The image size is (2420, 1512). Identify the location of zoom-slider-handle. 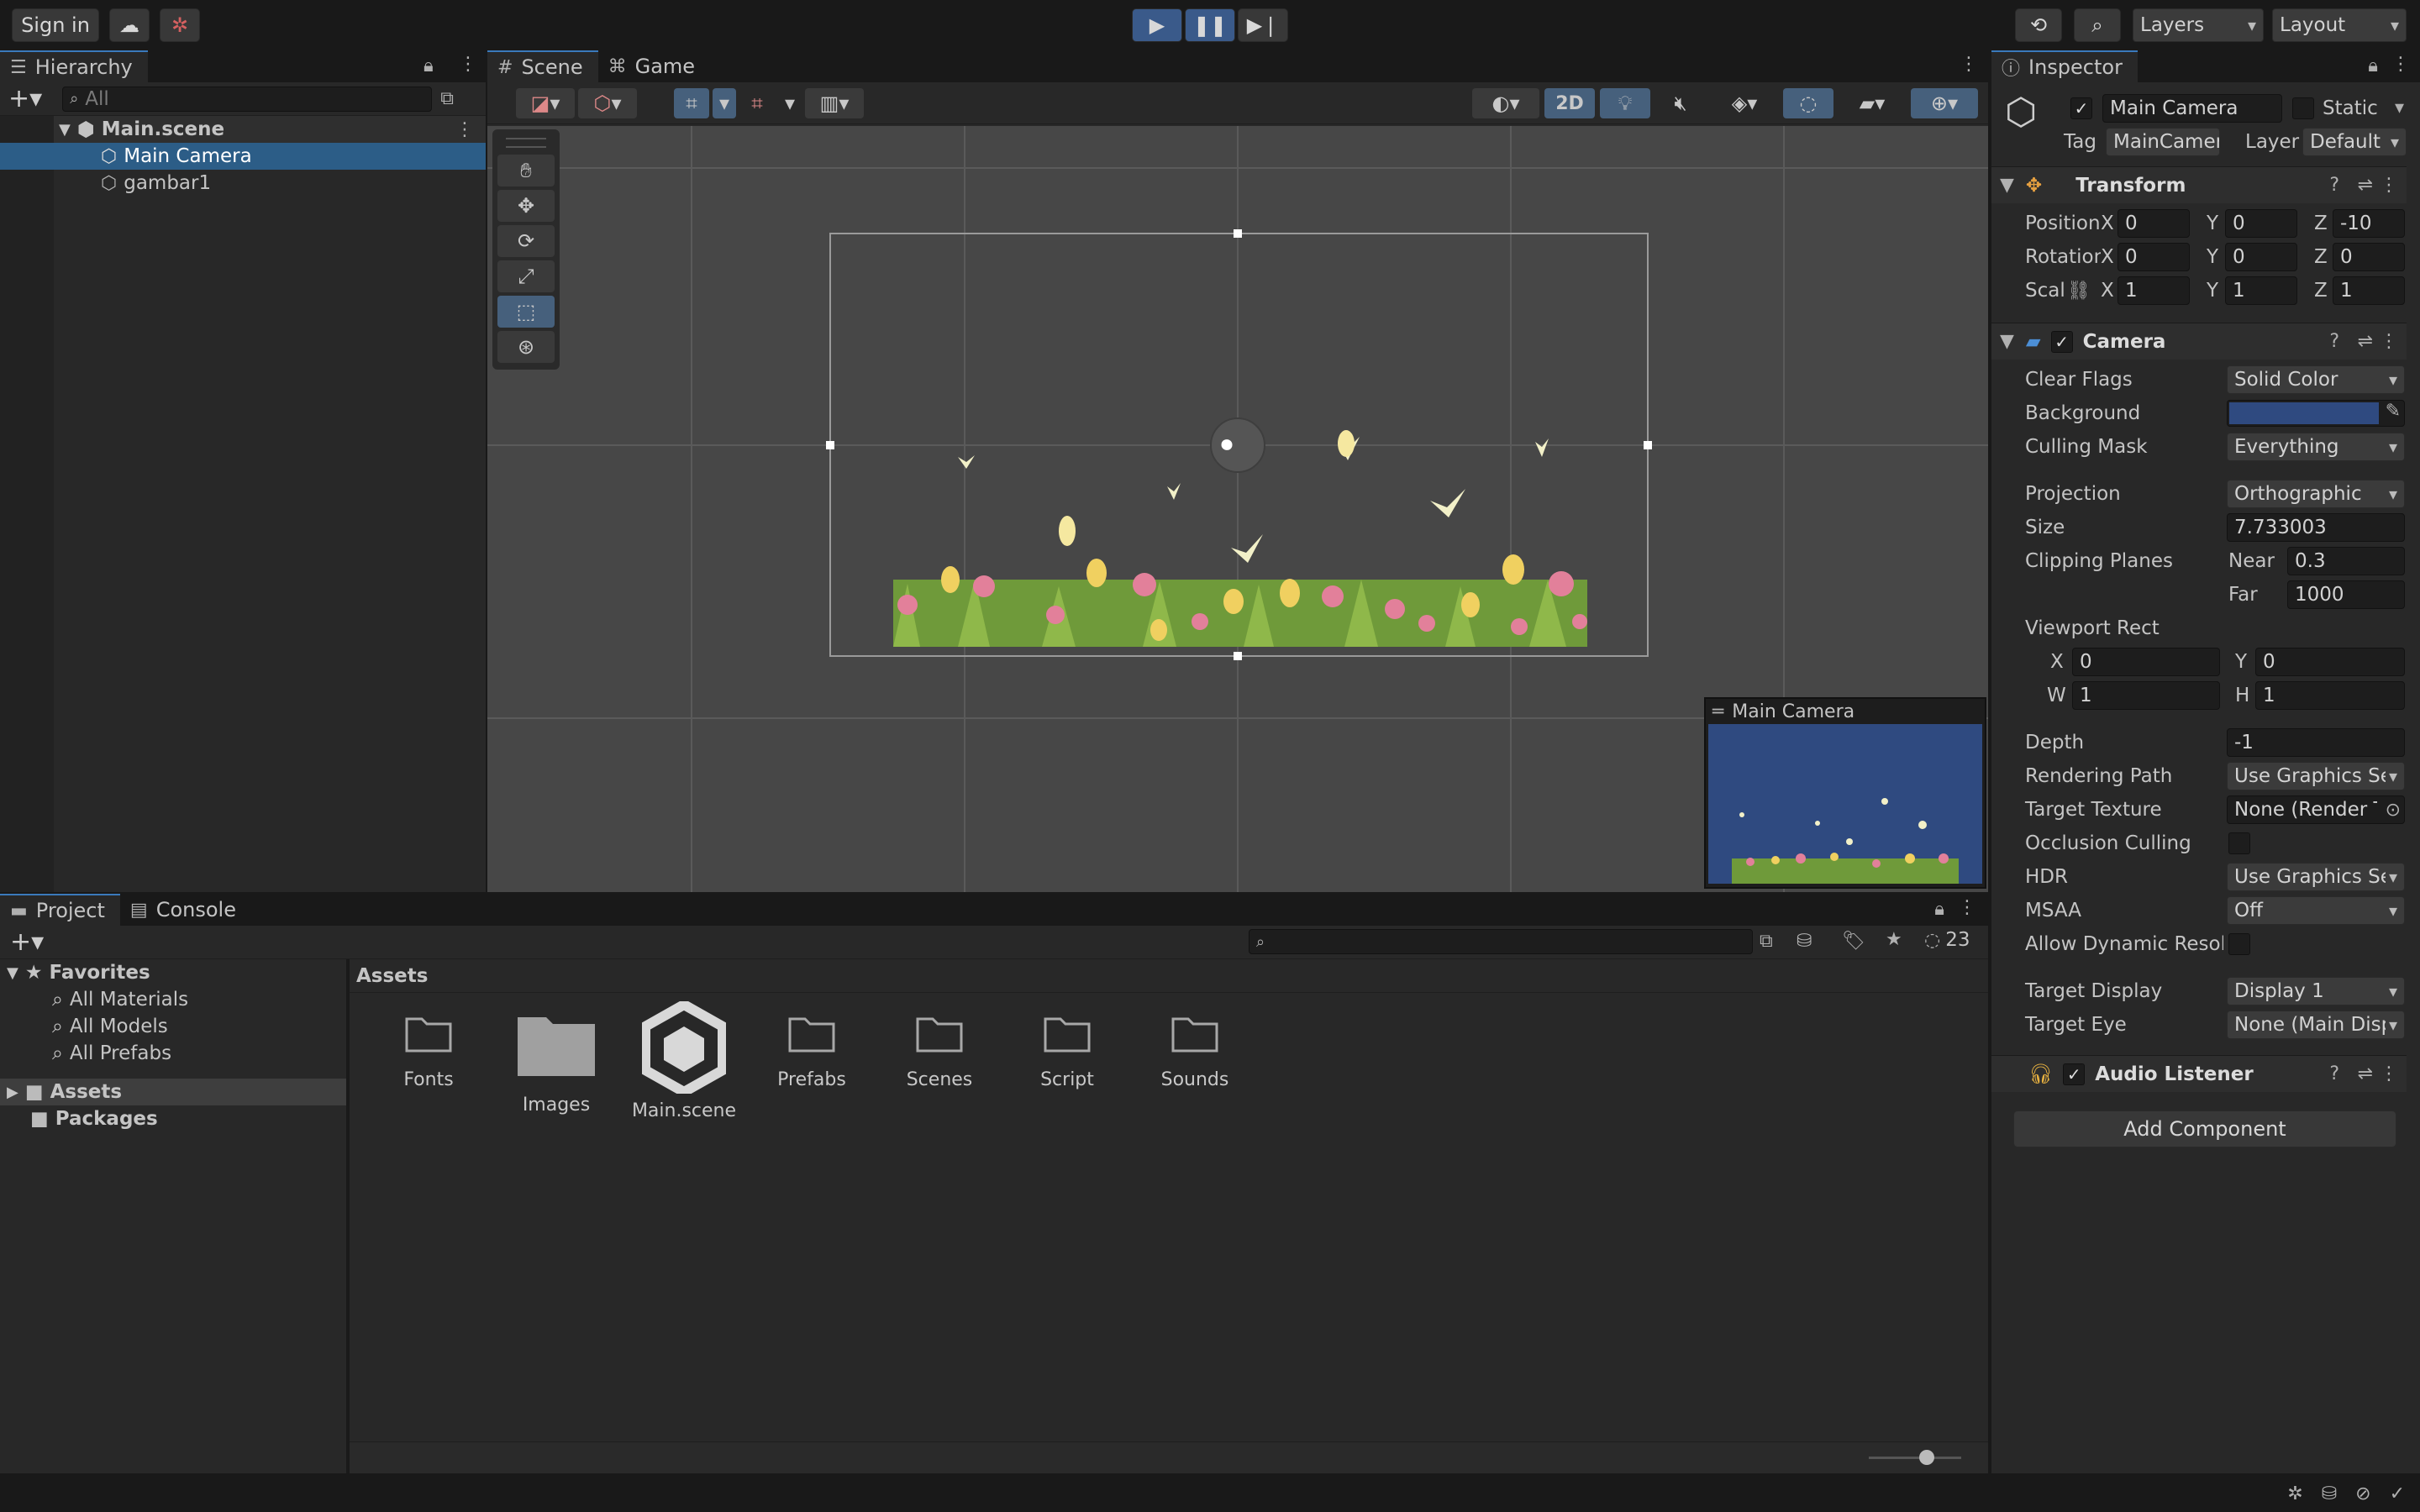
(1926, 1457).